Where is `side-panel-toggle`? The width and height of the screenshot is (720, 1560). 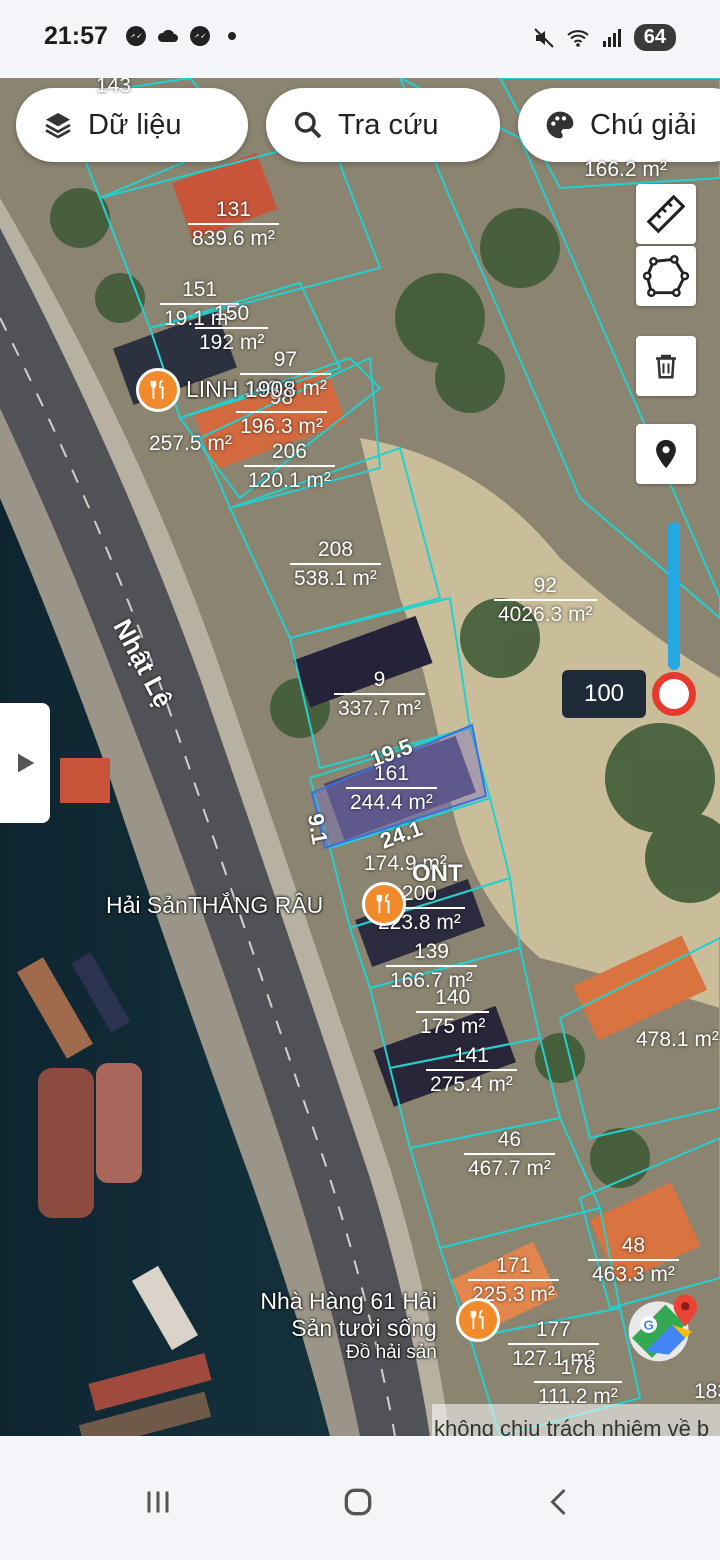 side-panel-toggle is located at coordinates (25, 763).